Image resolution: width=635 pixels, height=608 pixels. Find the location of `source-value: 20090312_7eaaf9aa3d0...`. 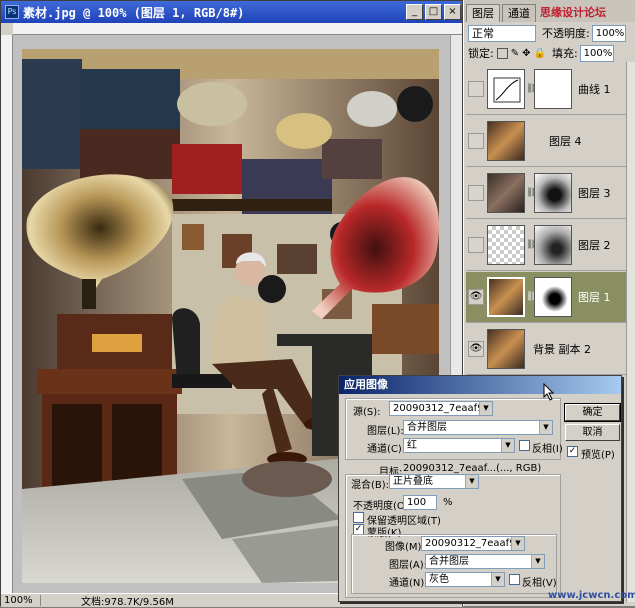

source-value: 20090312_7eaaf9aa3d0... is located at coordinates (443, 408).